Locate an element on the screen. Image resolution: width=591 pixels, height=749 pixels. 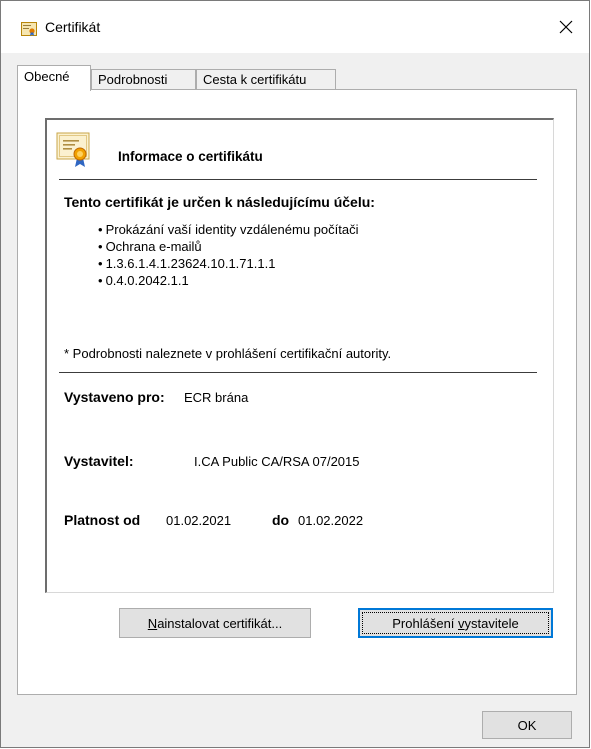
issuer-statement-button: Prohlášení vystavitele is located at coordinates (455, 623).